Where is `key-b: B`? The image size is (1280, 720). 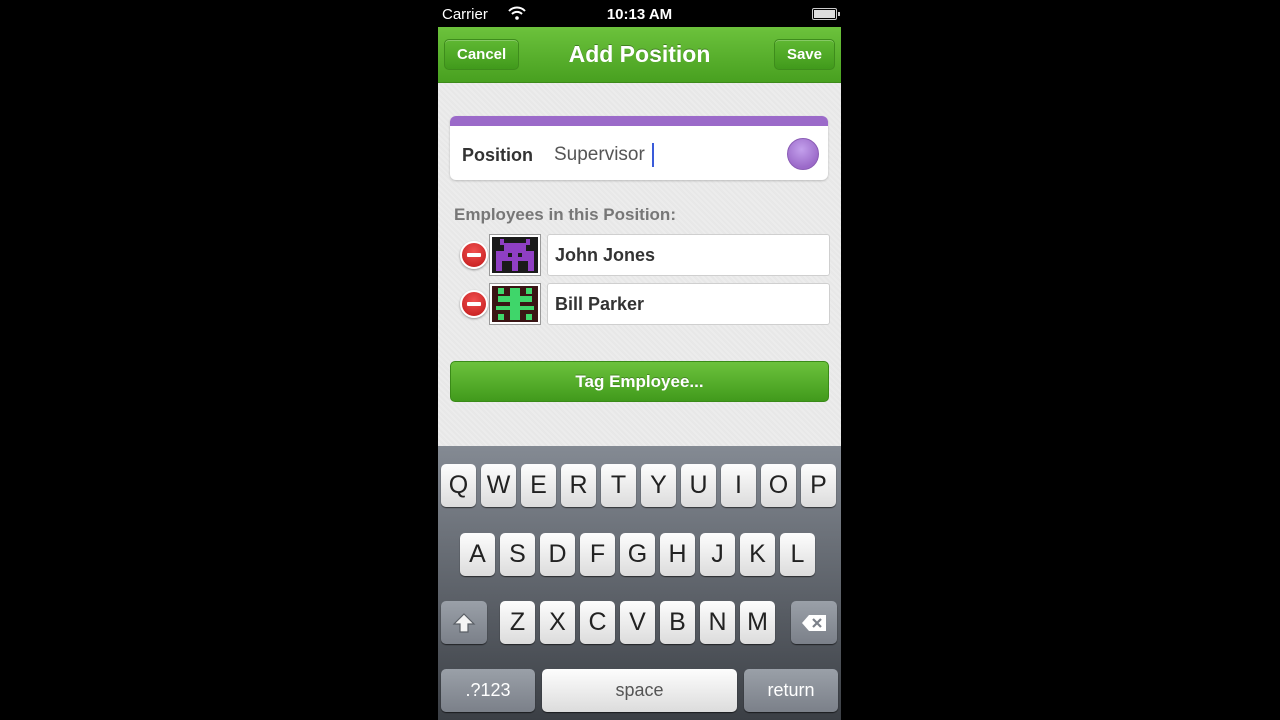 key-b: B is located at coordinates (677, 622).